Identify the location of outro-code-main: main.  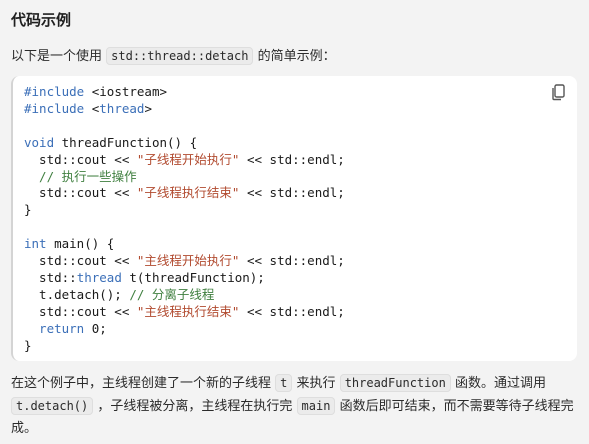
(316, 406).